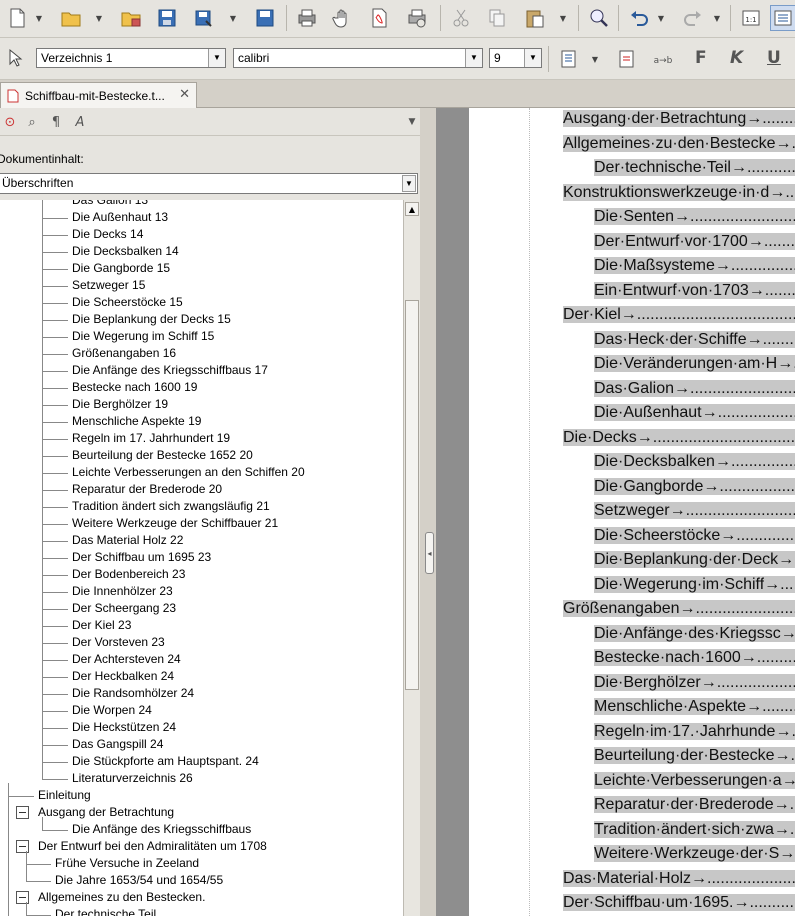 This screenshot has height=916, width=795. I want to click on paste-icon, so click(535, 18).